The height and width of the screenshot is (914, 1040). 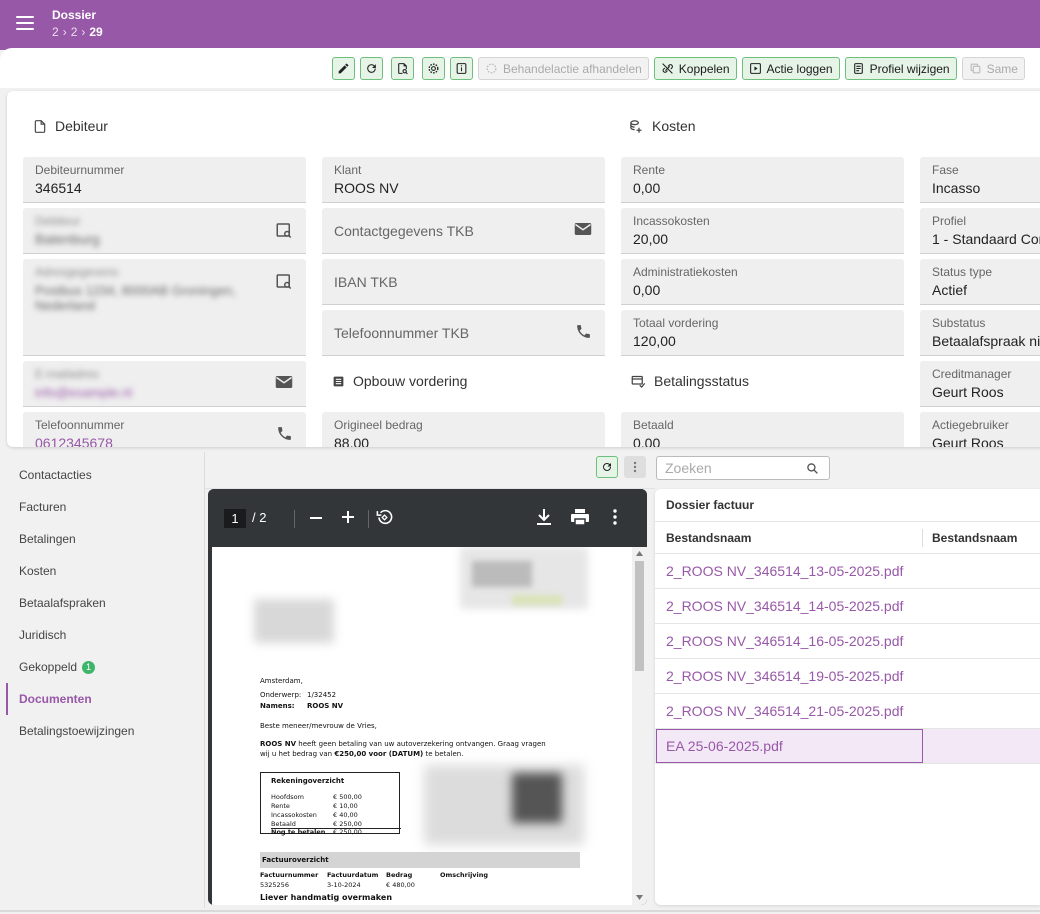 I want to click on behandelactie-afhandelen-button: Behandelactie afhandelen, so click(x=563, y=68).